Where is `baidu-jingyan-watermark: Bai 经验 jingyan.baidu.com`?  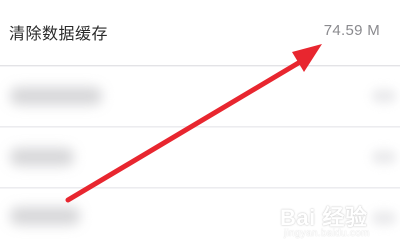 baidu-jingyan-watermark: Bai 经验 jingyan.baidu.com is located at coordinates (324, 222).